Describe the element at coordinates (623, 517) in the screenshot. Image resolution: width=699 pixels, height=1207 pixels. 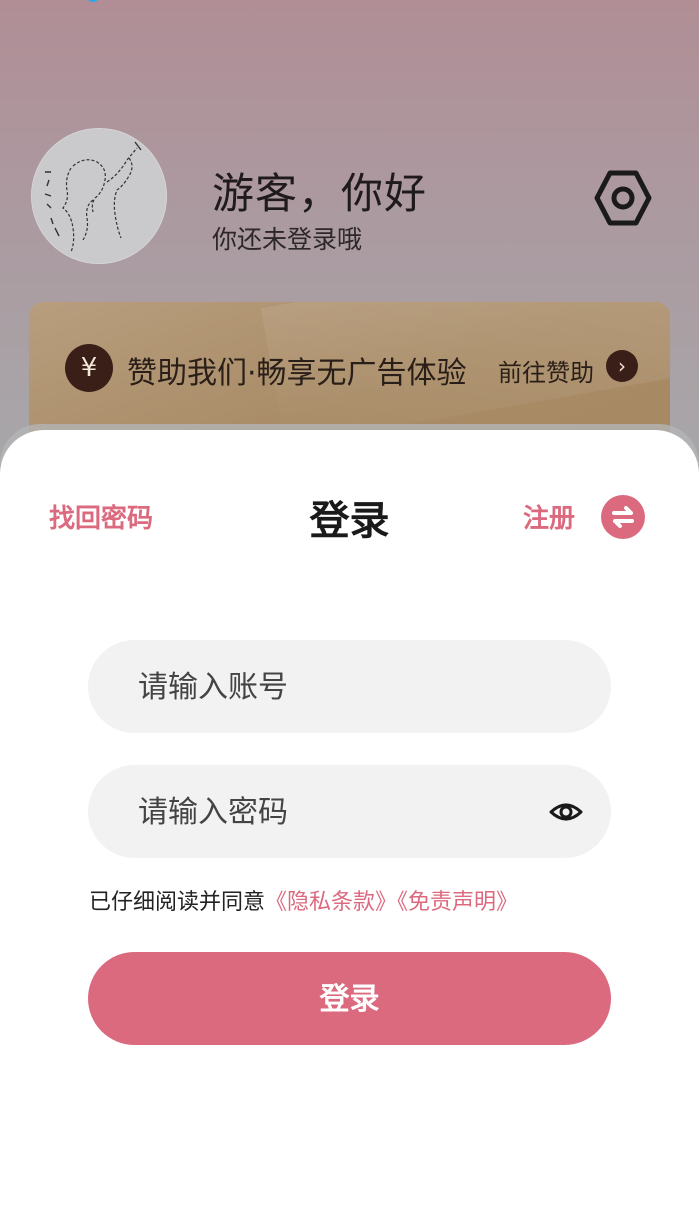
I see `swap-icon` at that location.